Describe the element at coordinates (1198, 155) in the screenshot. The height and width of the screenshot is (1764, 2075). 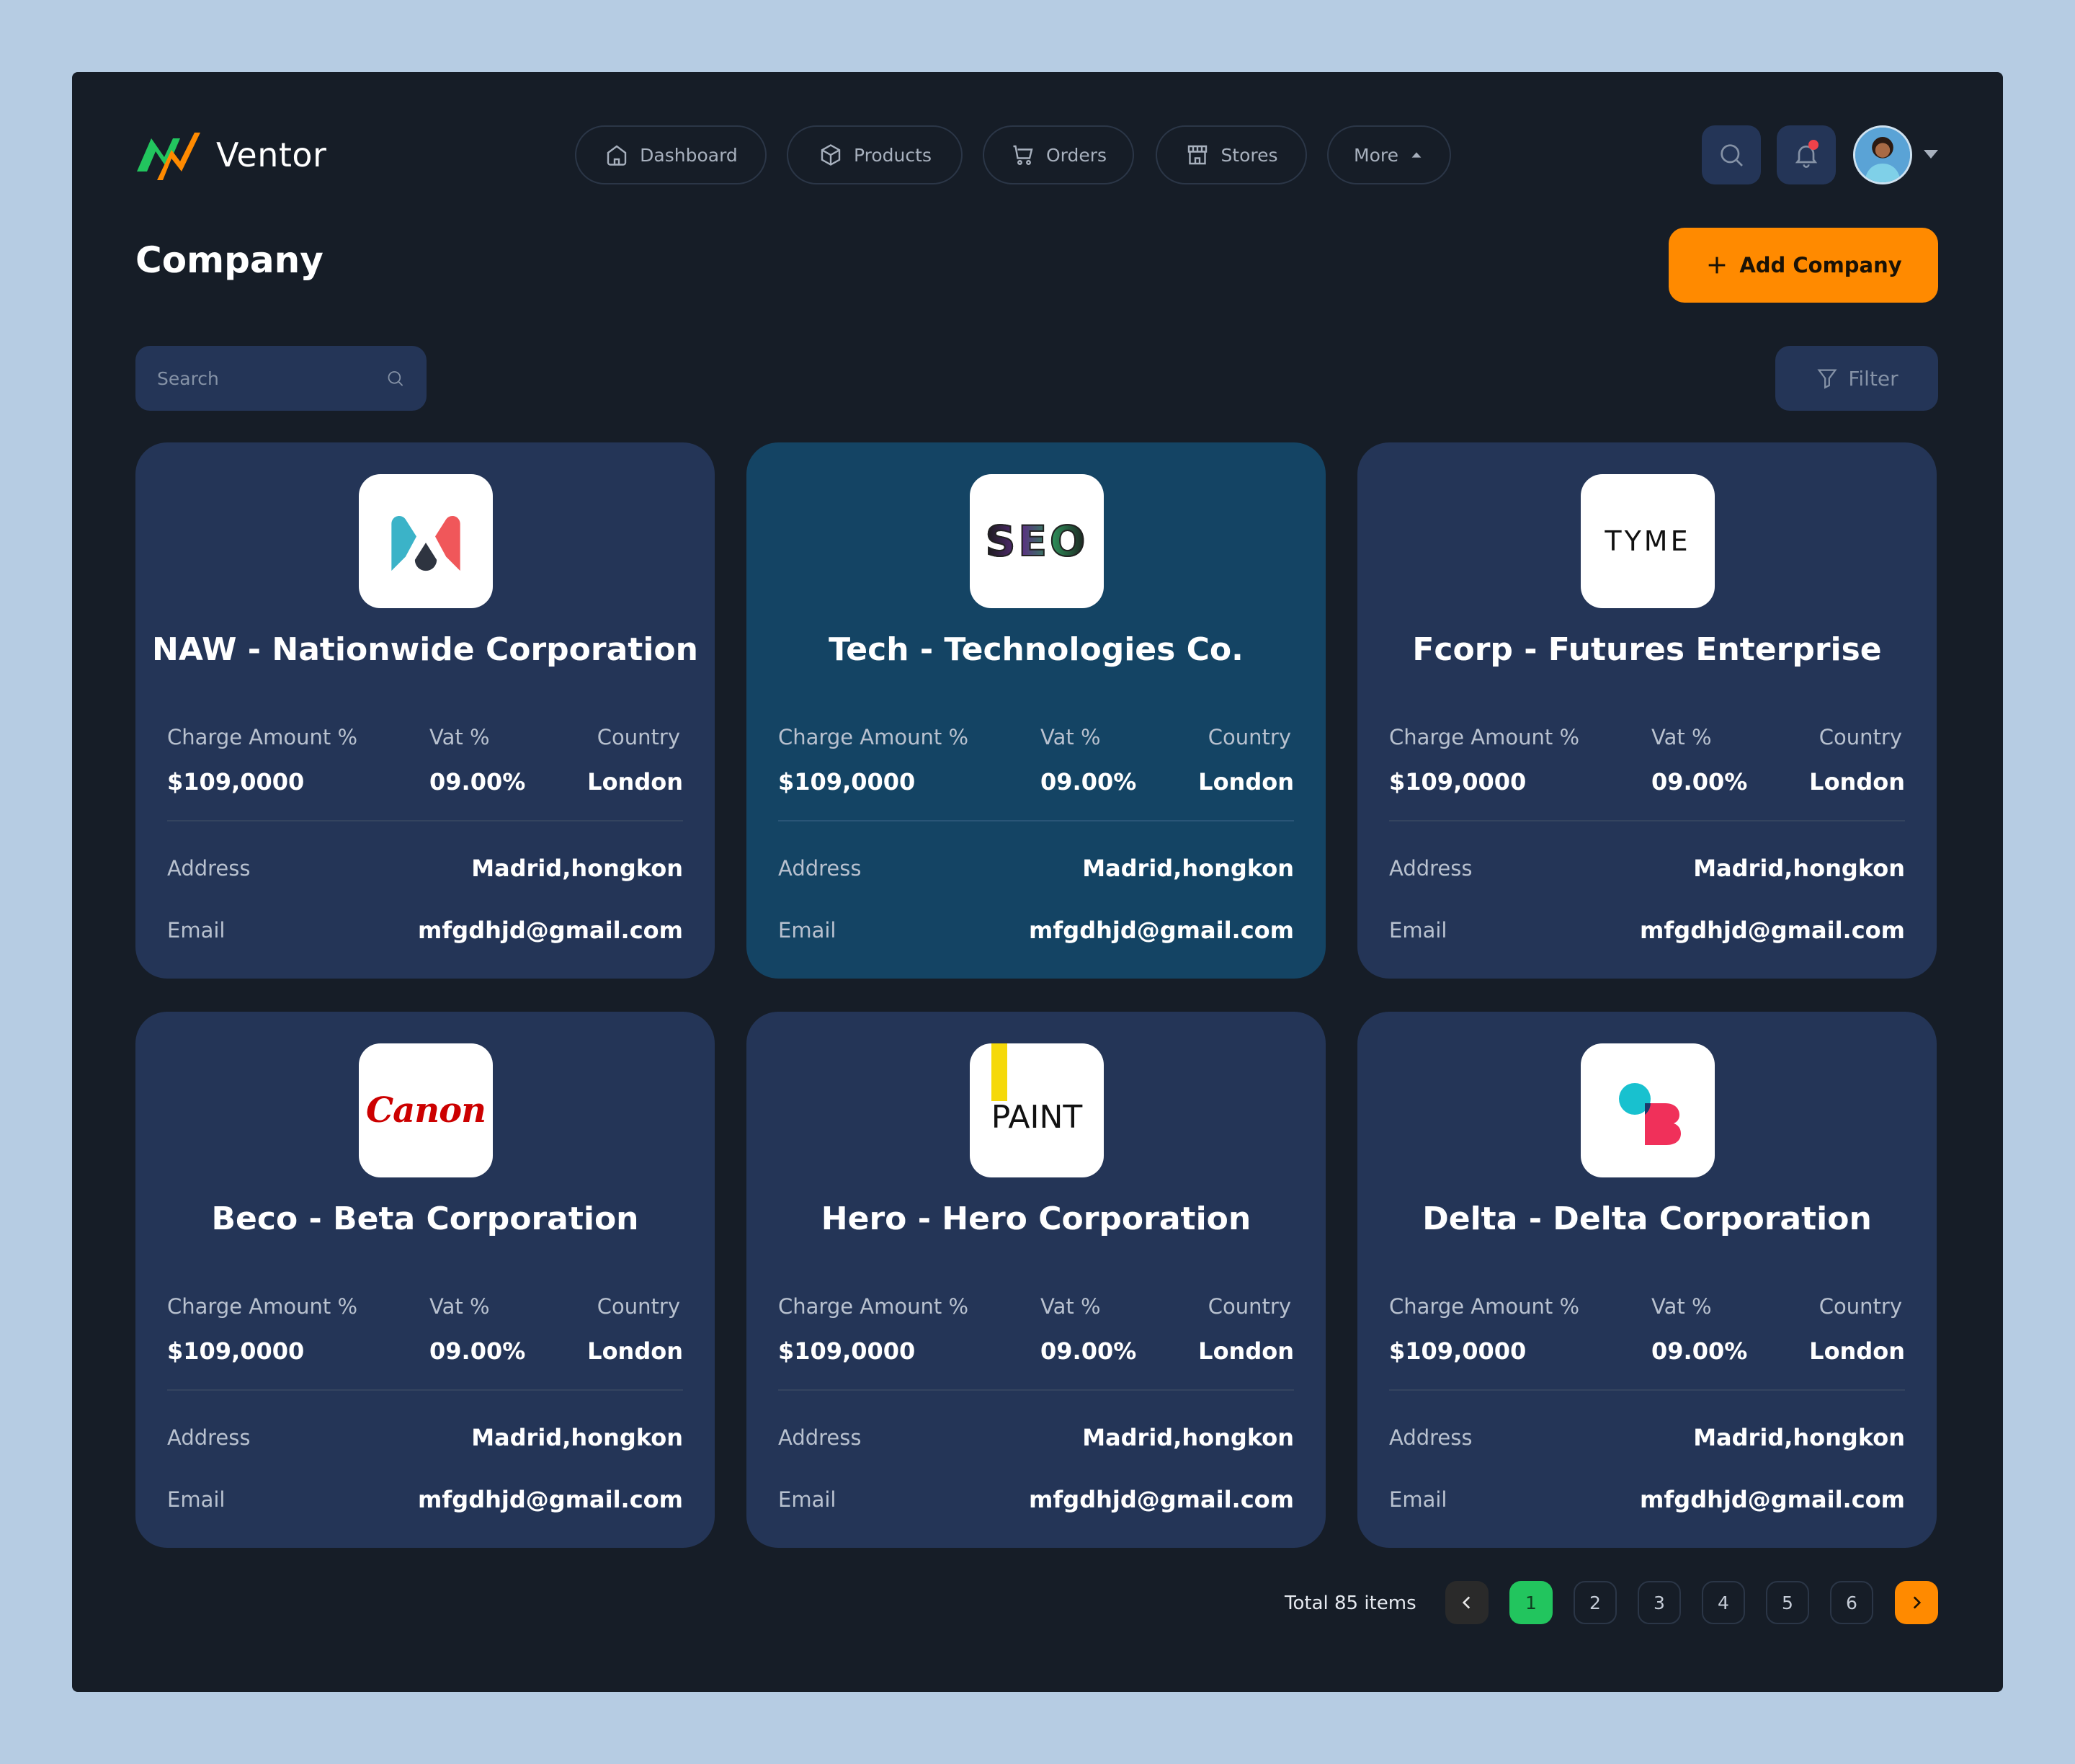
I see `store-icon` at that location.